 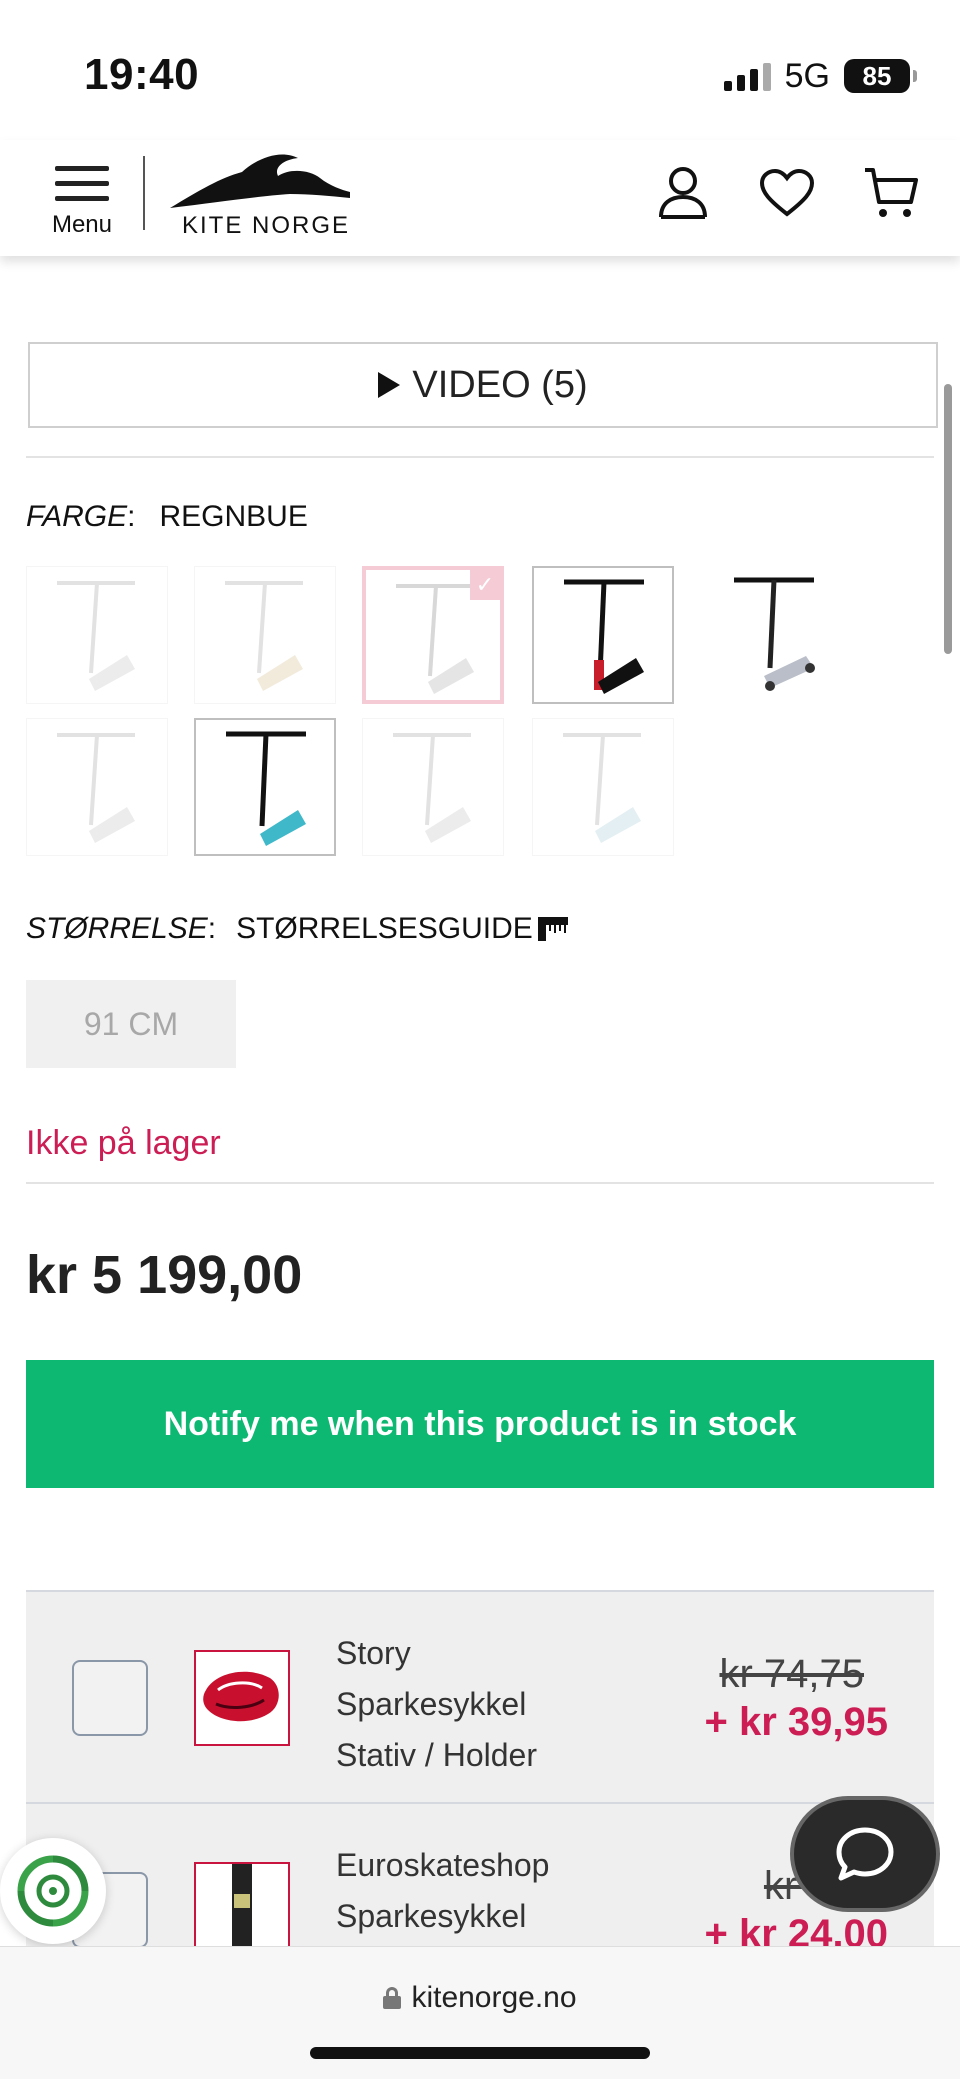 What do you see at coordinates (110, 1698) in the screenshot?
I see `upsell-checkbox` at bounding box center [110, 1698].